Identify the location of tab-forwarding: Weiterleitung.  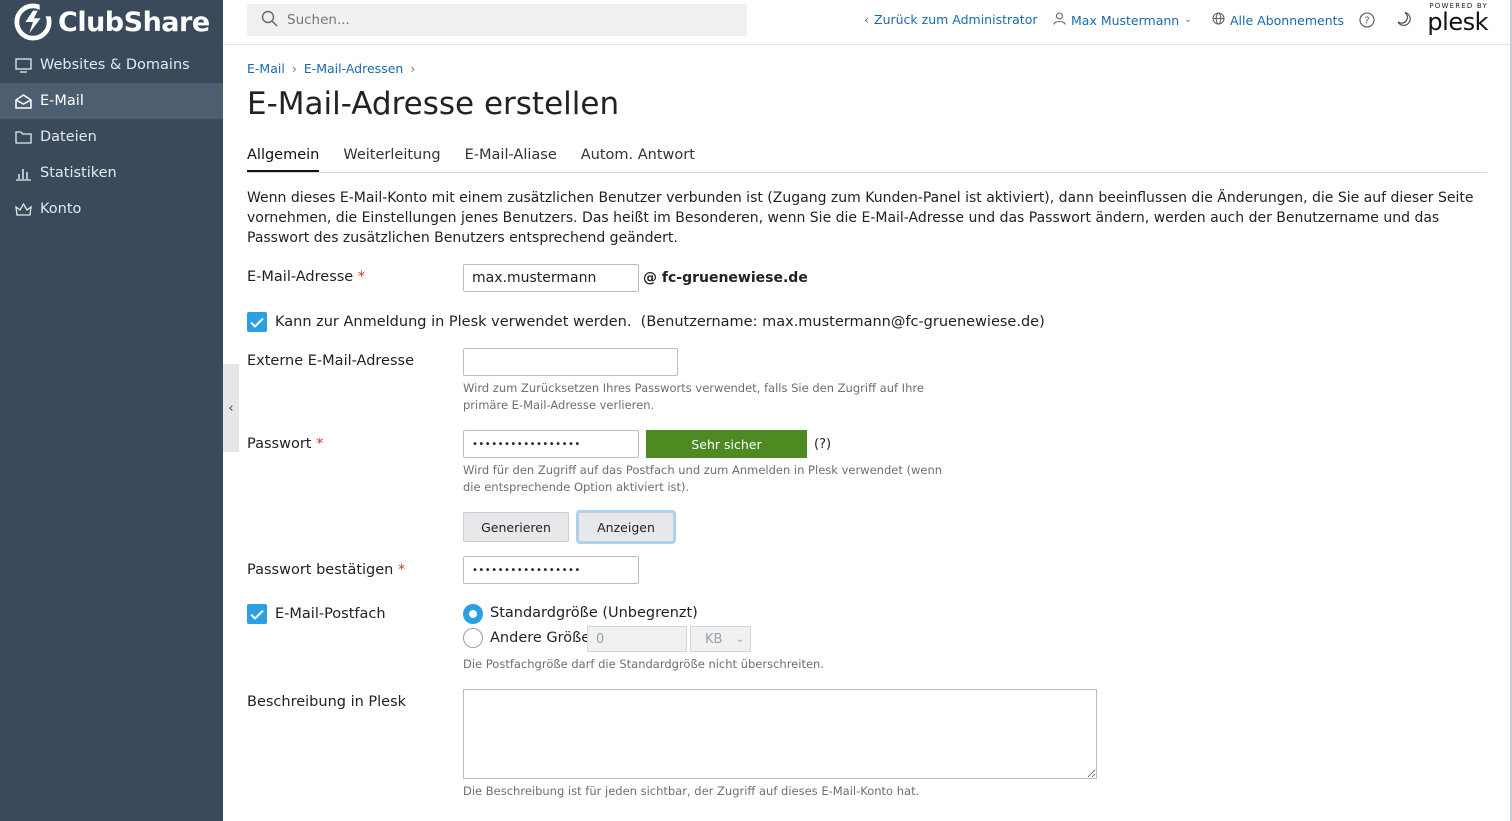
(391, 159).